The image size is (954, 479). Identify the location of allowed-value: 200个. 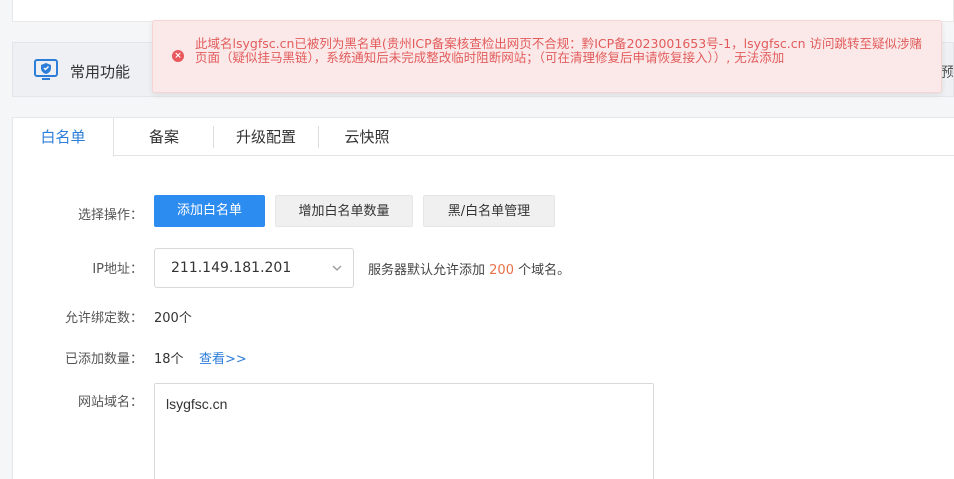
(173, 318).